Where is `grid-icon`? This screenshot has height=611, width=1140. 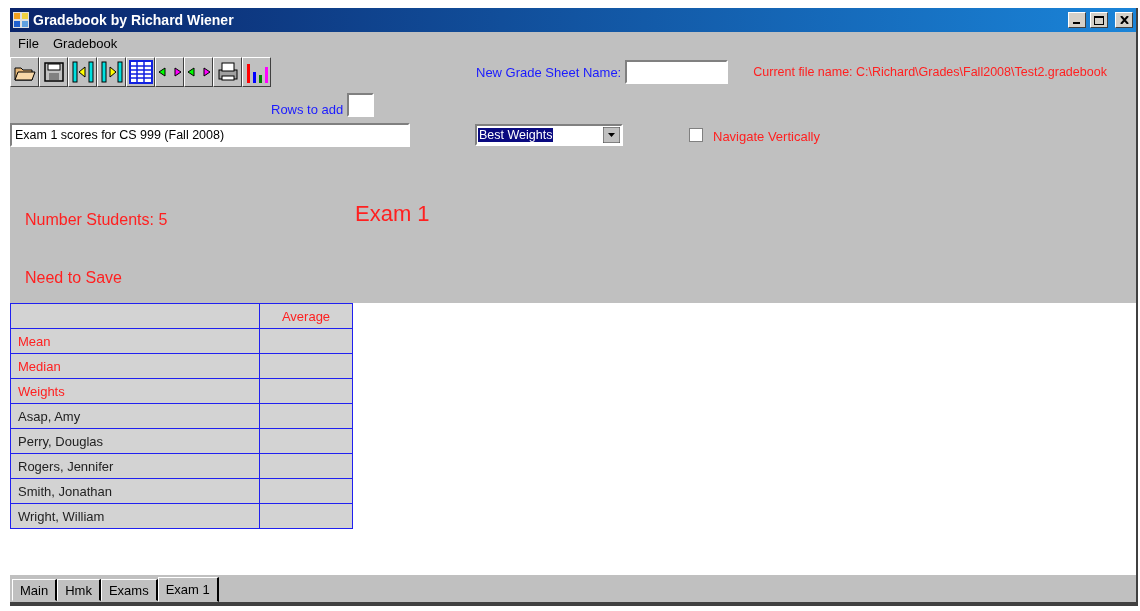 grid-icon is located at coordinates (140, 72).